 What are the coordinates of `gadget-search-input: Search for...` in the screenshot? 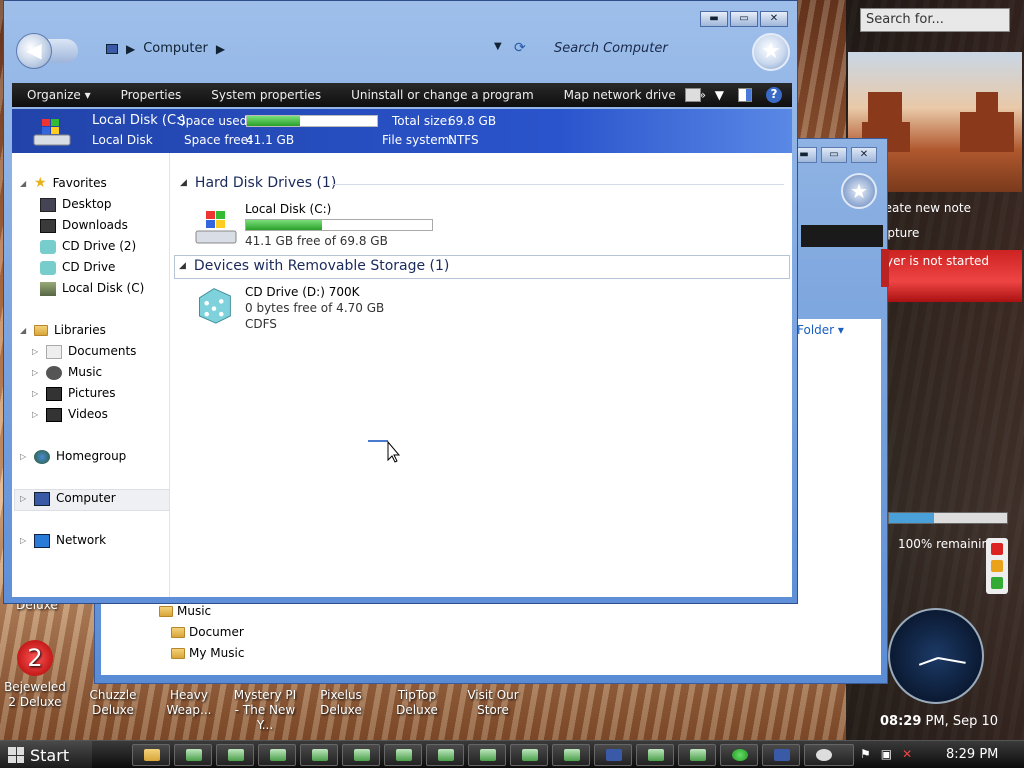 It's located at (935, 20).